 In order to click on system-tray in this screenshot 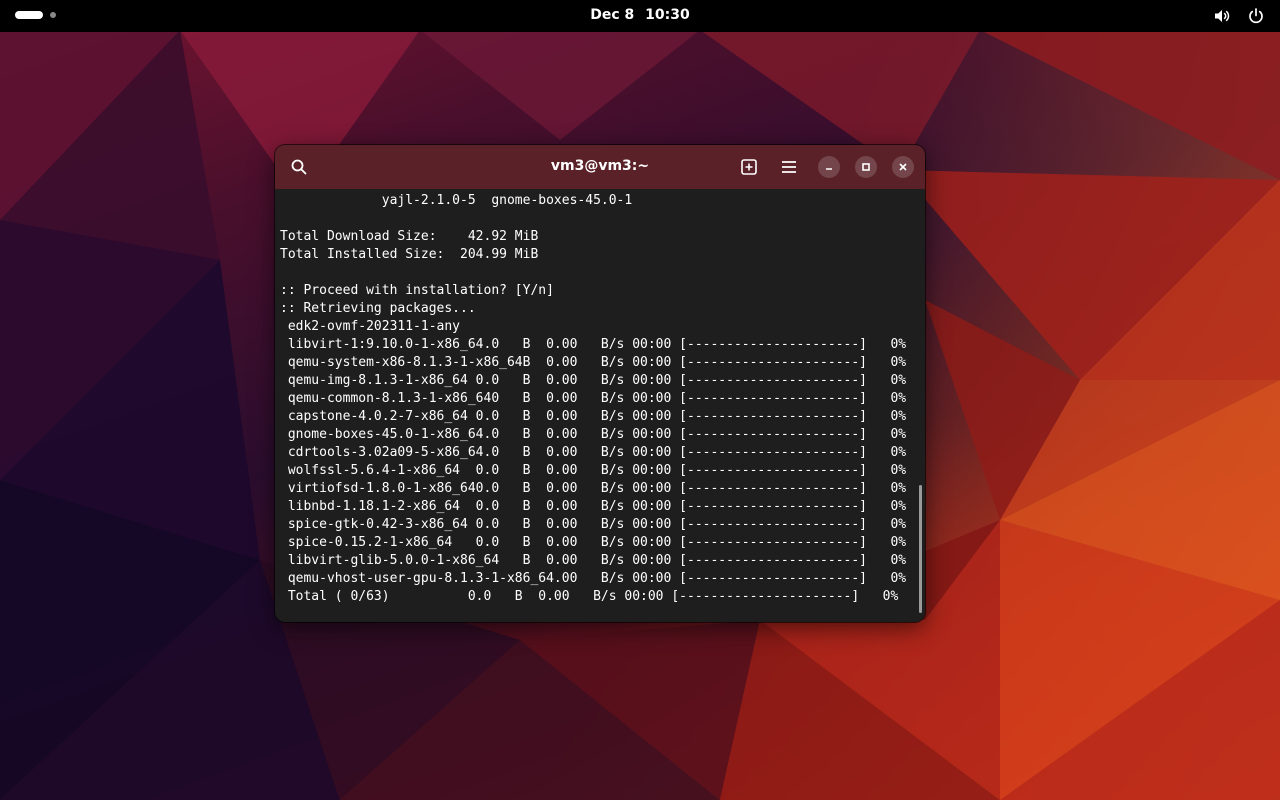, I will do `click(1239, 16)`.